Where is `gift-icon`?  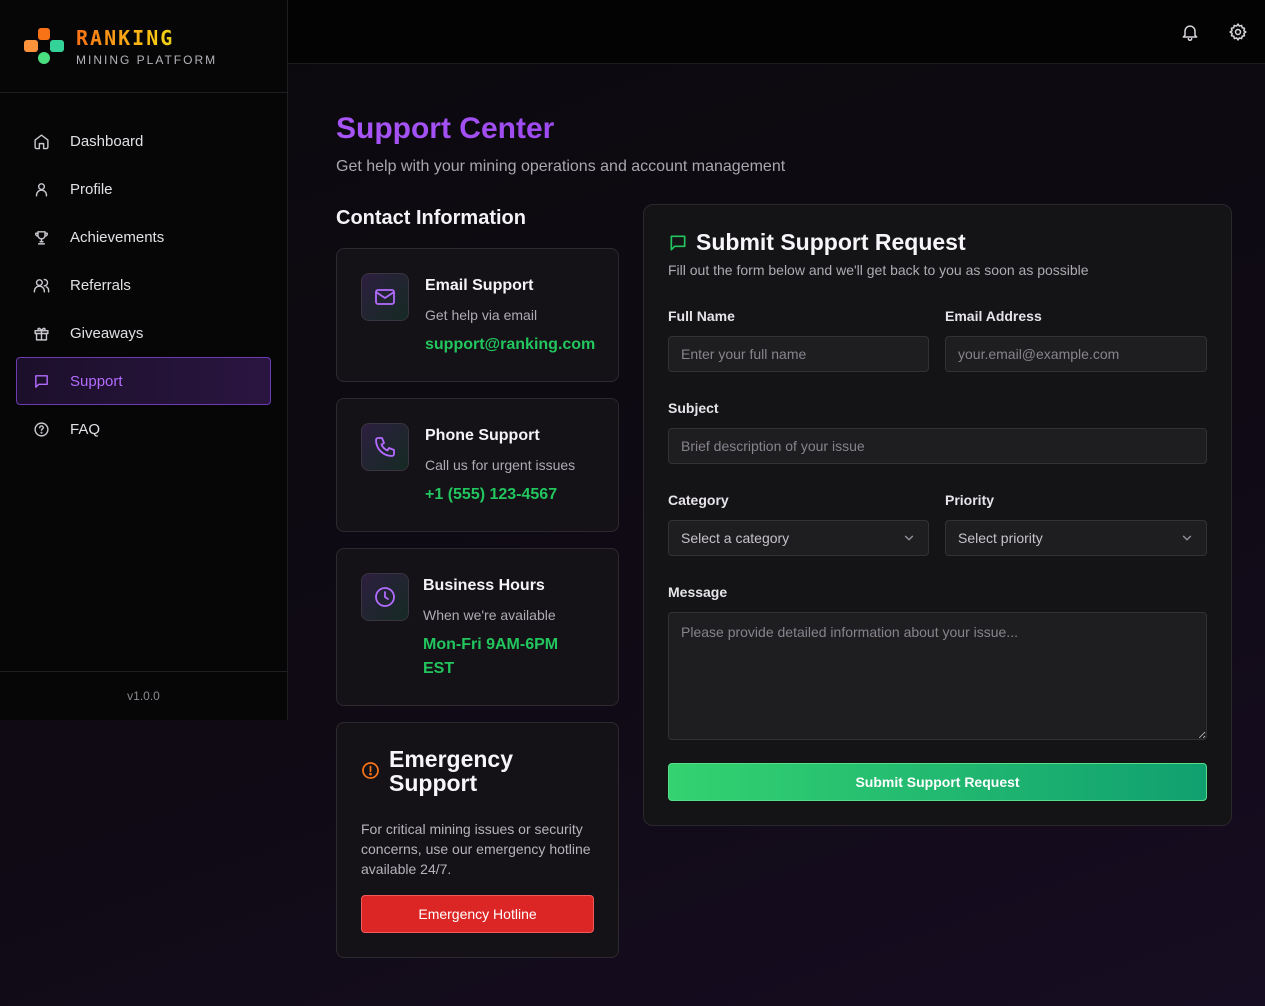
gift-icon is located at coordinates (41, 334).